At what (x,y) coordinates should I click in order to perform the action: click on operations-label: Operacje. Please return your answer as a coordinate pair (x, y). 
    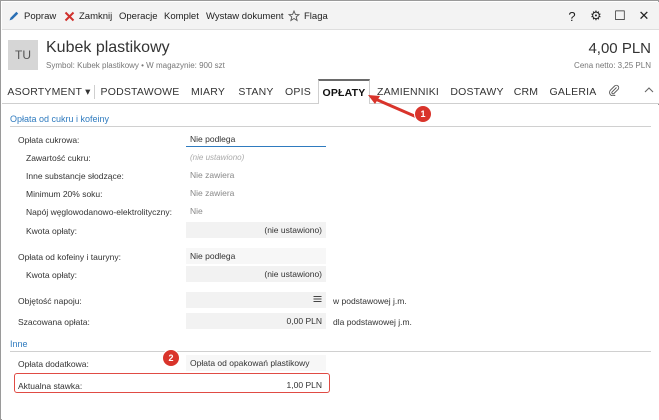
    Looking at the image, I should click on (138, 16).